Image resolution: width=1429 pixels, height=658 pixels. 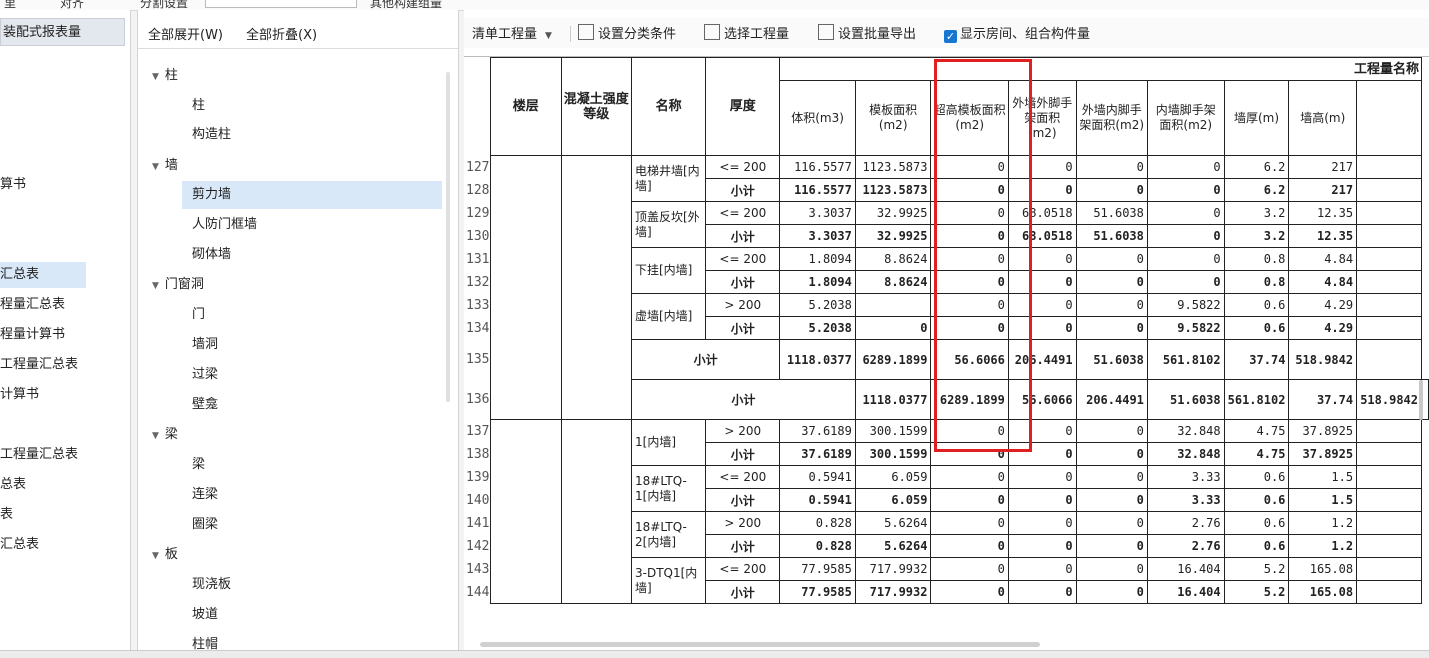 What do you see at coordinates (867, 32) in the screenshot?
I see `batch-export-button: 设置批量导出` at bounding box center [867, 32].